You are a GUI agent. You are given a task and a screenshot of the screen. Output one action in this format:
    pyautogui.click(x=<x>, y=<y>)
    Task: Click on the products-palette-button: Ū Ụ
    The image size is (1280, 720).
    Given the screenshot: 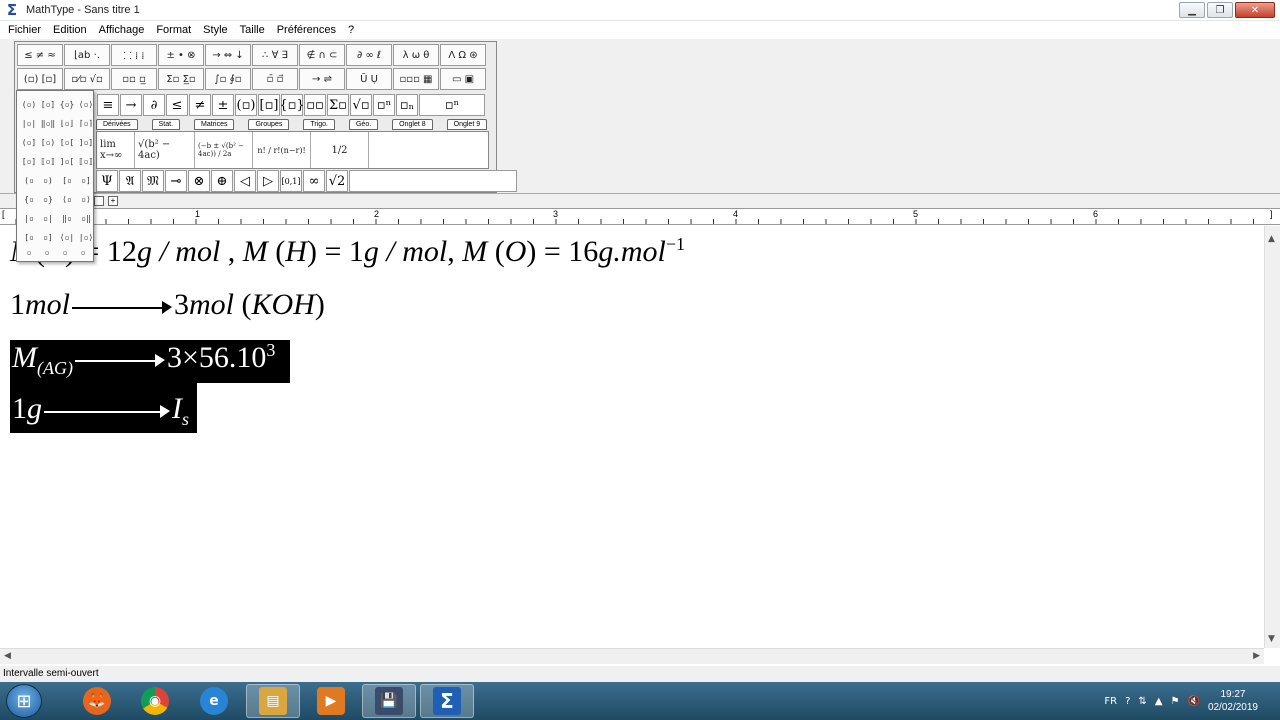 What is the action you would take?
    pyautogui.click(x=369, y=79)
    